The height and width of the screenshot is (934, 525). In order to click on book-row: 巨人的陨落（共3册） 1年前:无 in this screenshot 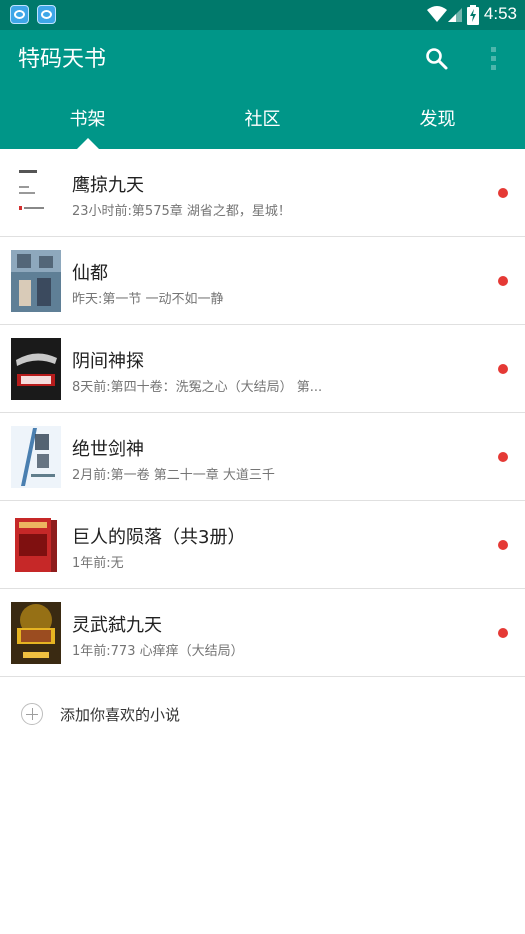, I will do `click(262, 545)`.